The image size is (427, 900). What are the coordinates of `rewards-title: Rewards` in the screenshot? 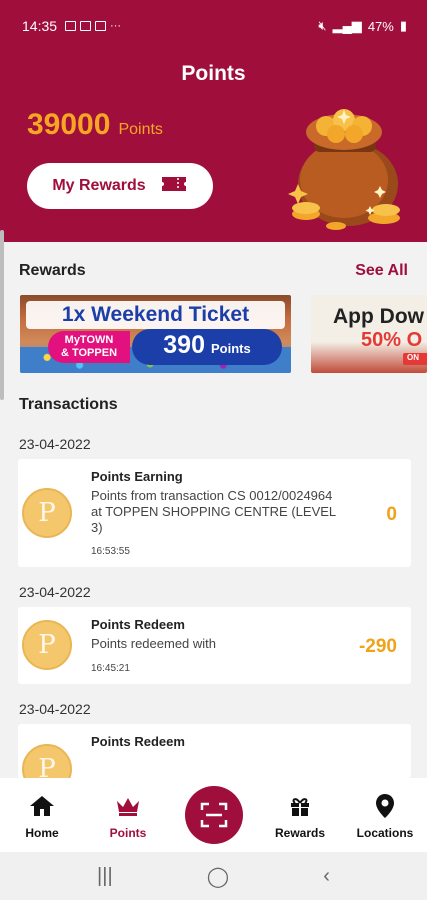 It's located at (52, 270).